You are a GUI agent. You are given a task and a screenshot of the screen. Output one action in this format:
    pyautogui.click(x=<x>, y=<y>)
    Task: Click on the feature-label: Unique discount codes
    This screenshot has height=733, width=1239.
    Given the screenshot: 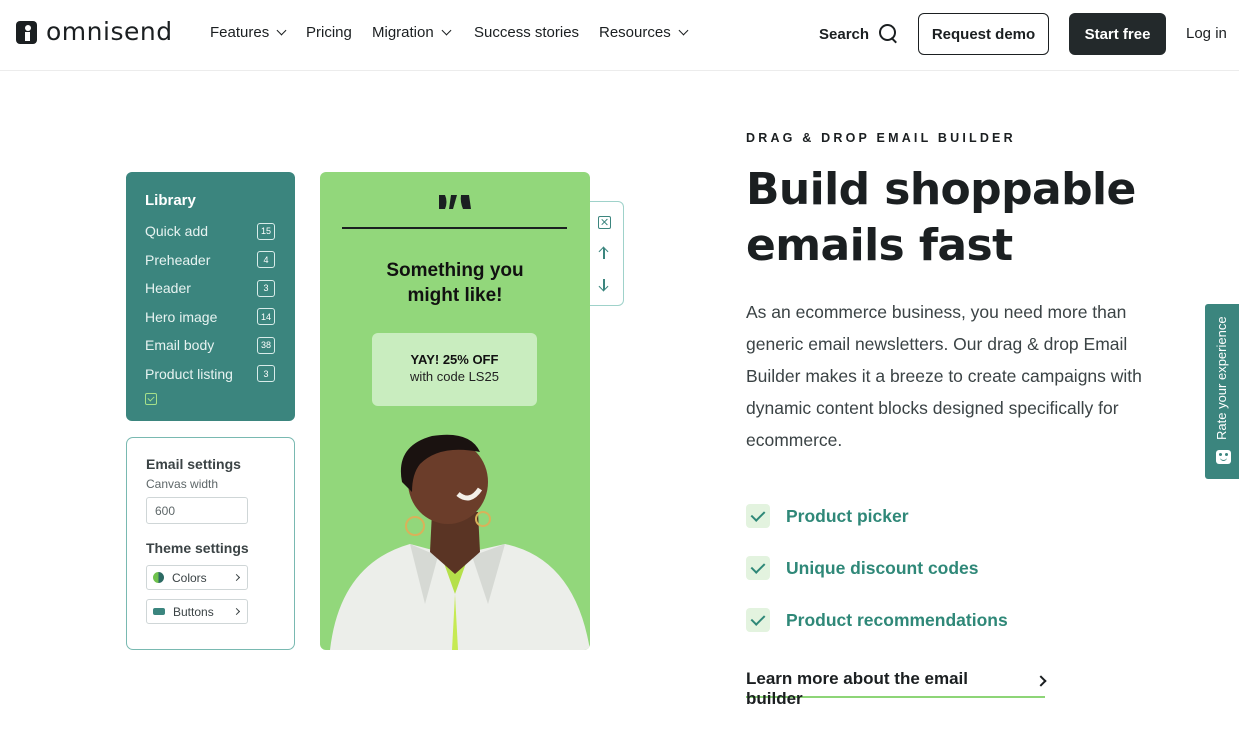 What is the action you would take?
    pyautogui.click(x=882, y=567)
    